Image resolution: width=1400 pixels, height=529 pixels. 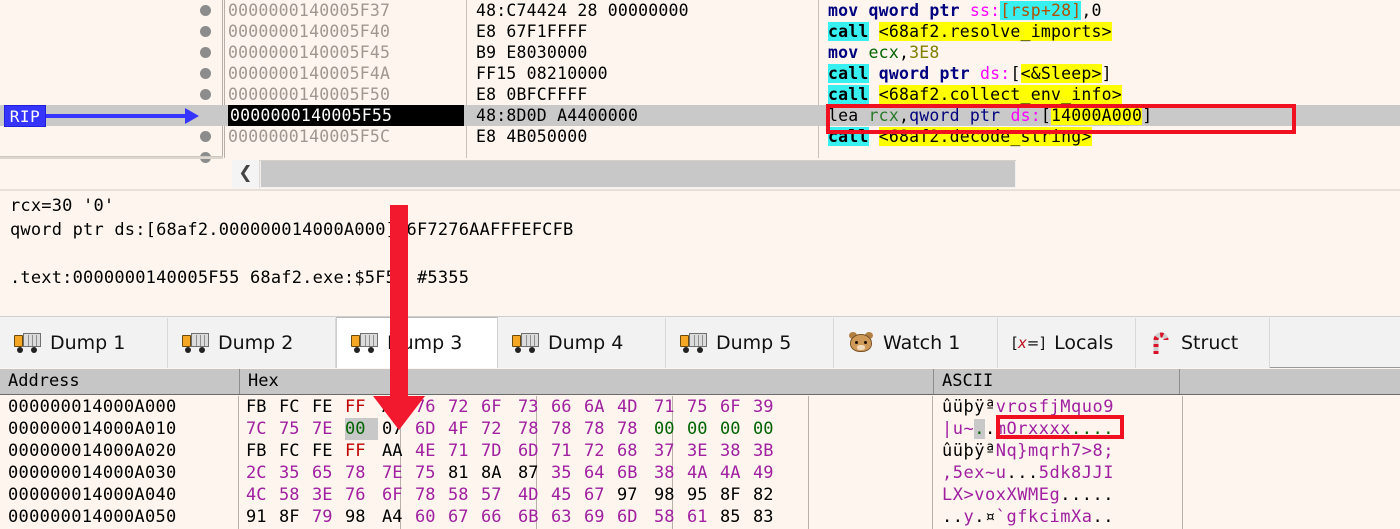 I want to click on hex-byte: AA, so click(x=398, y=451).